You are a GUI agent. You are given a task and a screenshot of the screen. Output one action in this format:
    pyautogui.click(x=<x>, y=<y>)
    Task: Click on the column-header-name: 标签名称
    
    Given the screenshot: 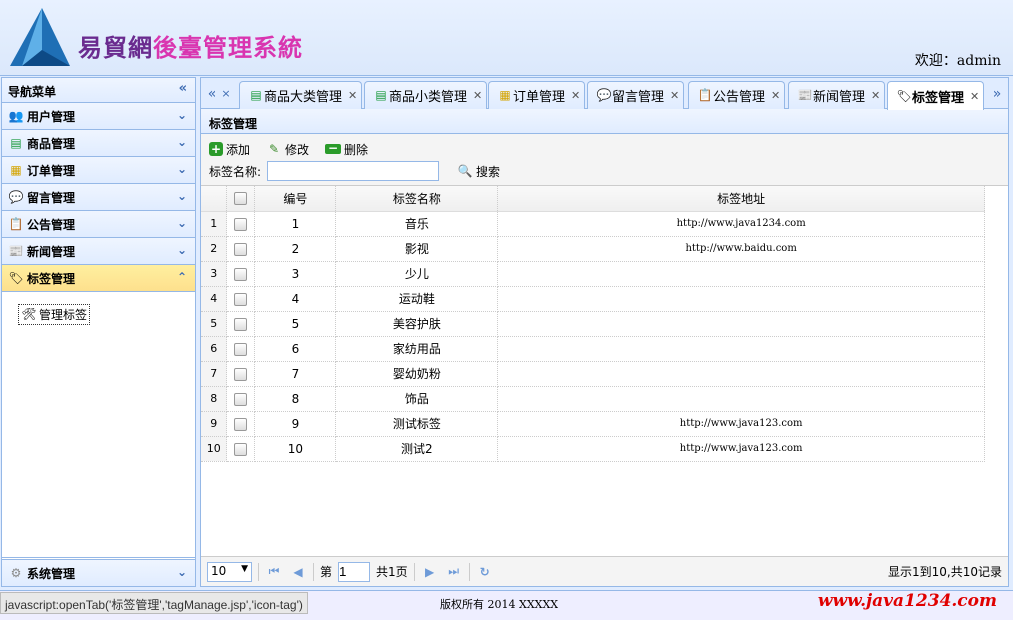 What is the action you would take?
    pyautogui.click(x=417, y=199)
    